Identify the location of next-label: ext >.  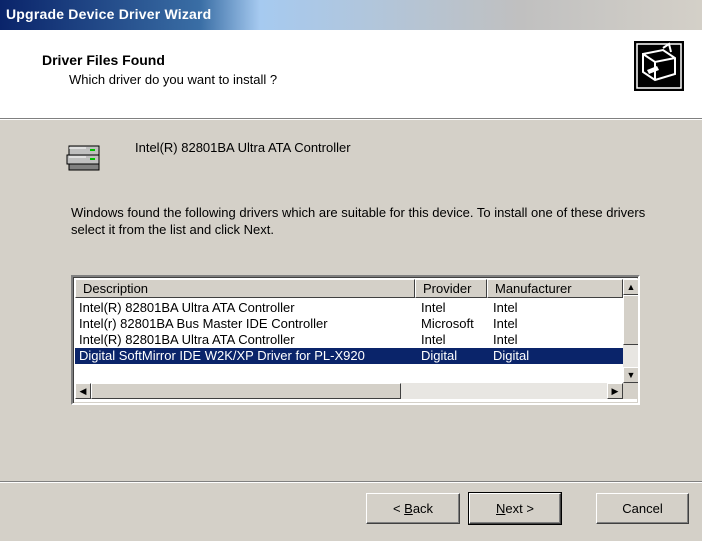
(519, 508).